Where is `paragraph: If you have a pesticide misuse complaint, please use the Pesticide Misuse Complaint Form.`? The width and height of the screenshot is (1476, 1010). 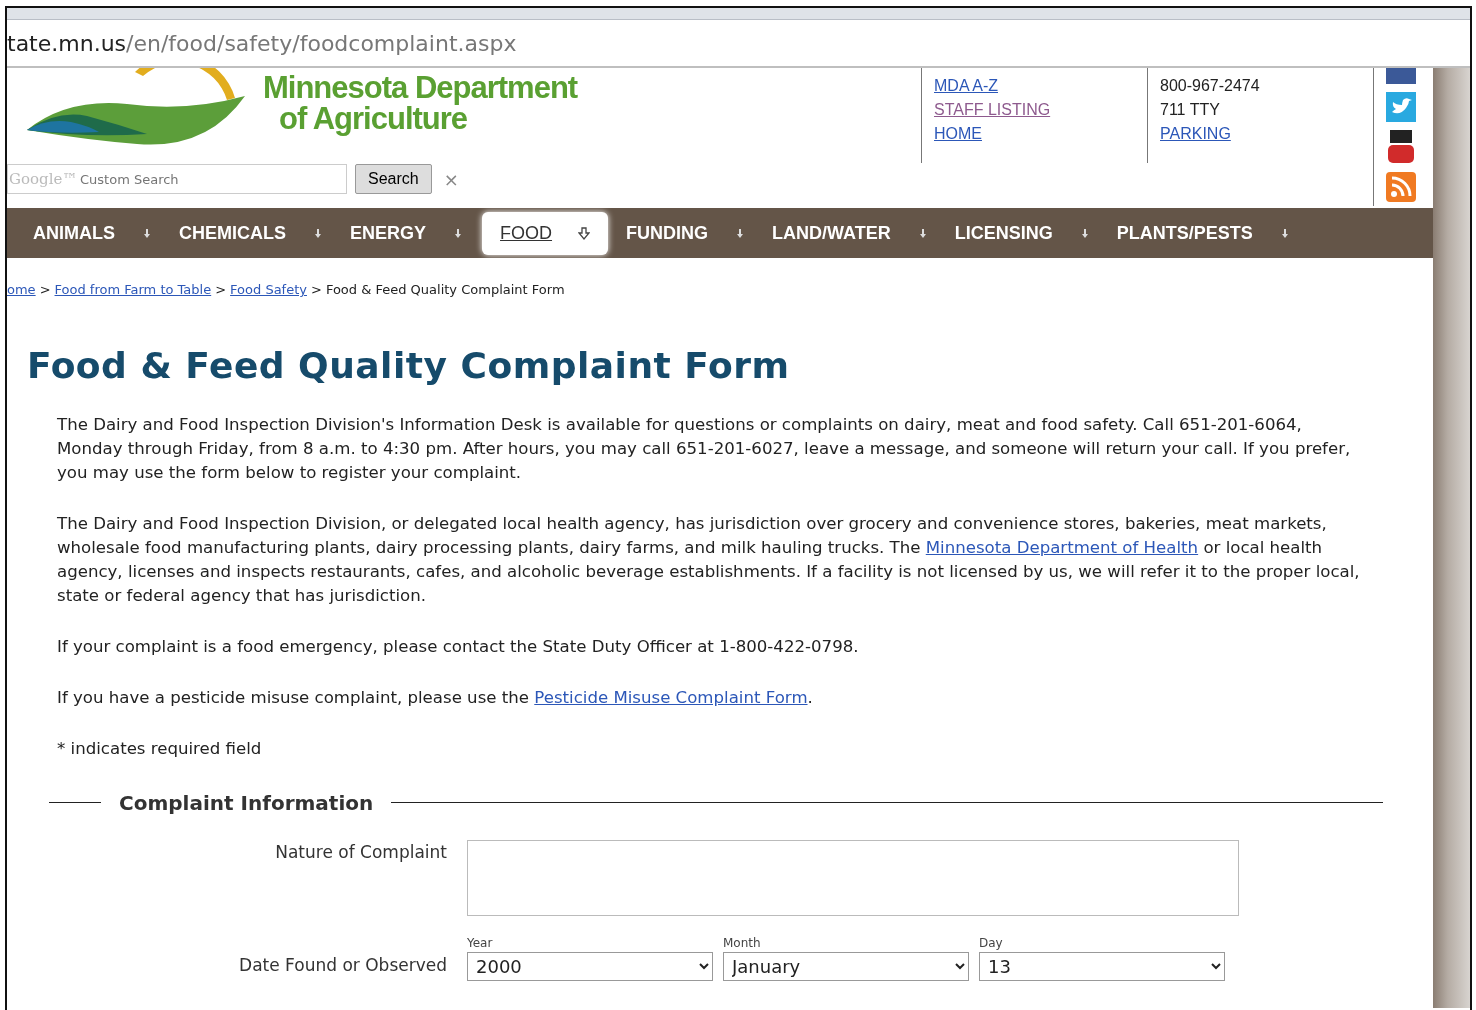
paragraph: If you have a pesticide misuse complaint, please use the Pesticide Misuse Complaint Form. is located at coordinates (435, 697).